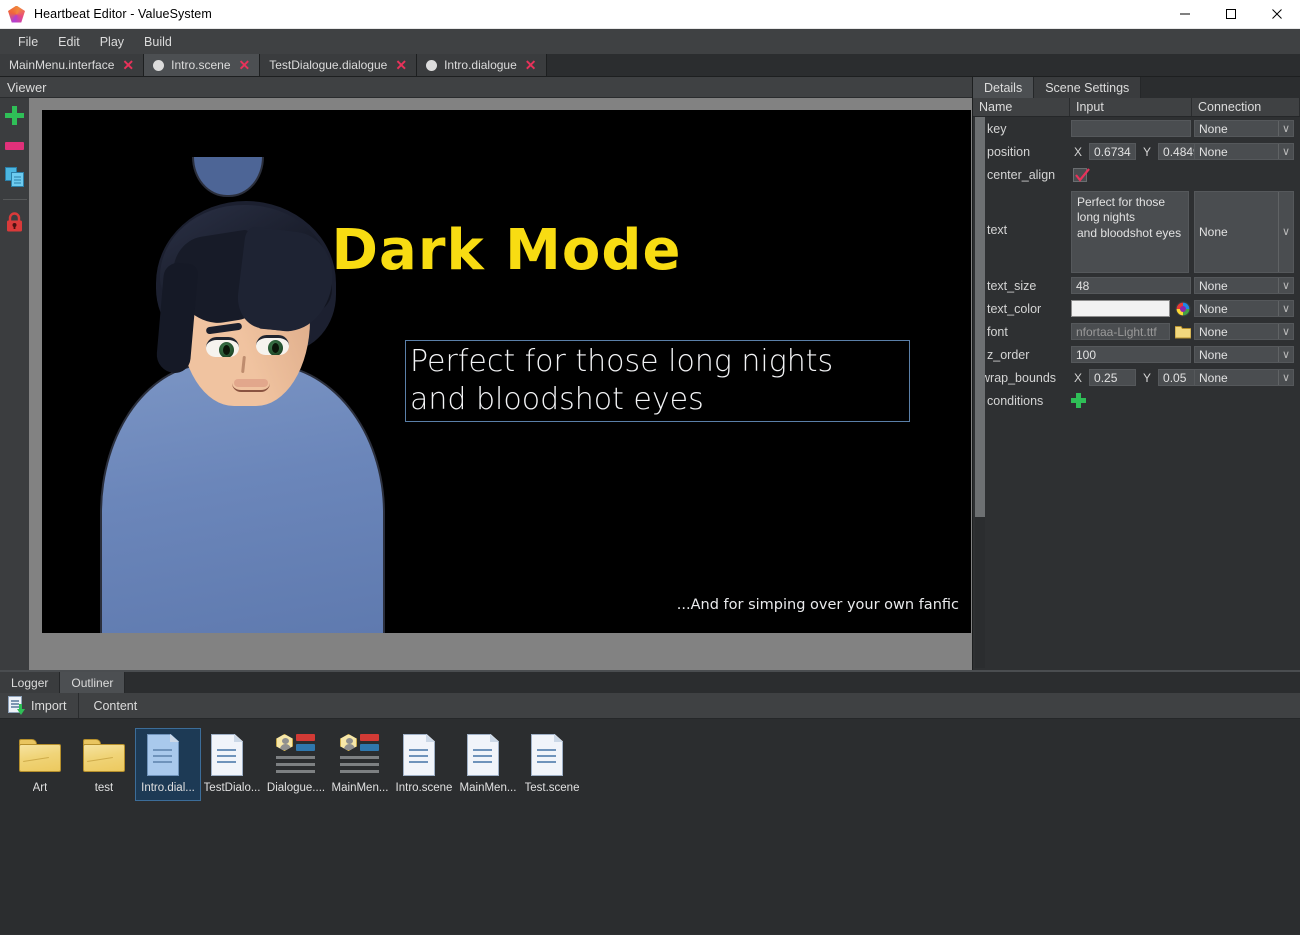 The image size is (1300, 935). I want to click on tab-scene-settings: Scene Settings, so click(1088, 87).